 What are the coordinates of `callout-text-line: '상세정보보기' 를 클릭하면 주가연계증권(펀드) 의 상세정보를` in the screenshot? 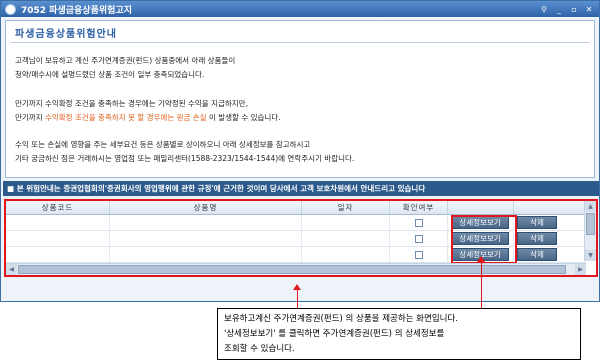 It's located at (334, 334).